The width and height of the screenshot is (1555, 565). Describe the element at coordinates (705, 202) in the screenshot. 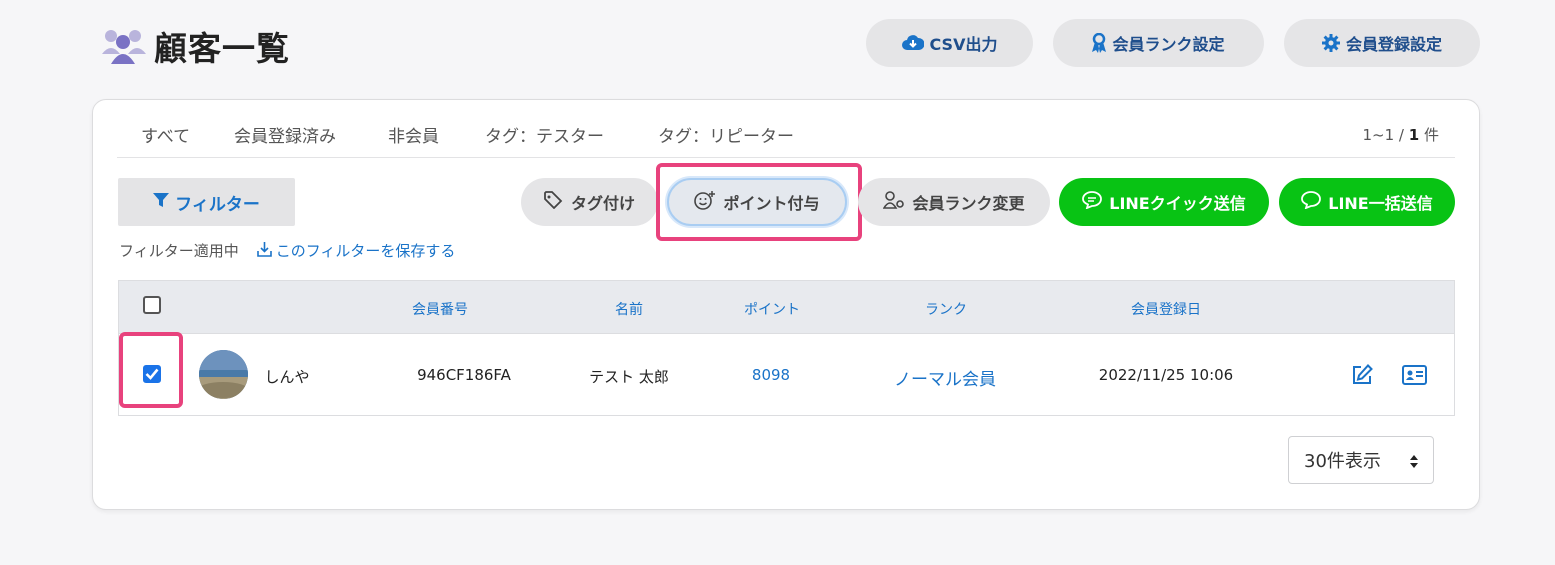

I see `smile-plus-icon` at that location.